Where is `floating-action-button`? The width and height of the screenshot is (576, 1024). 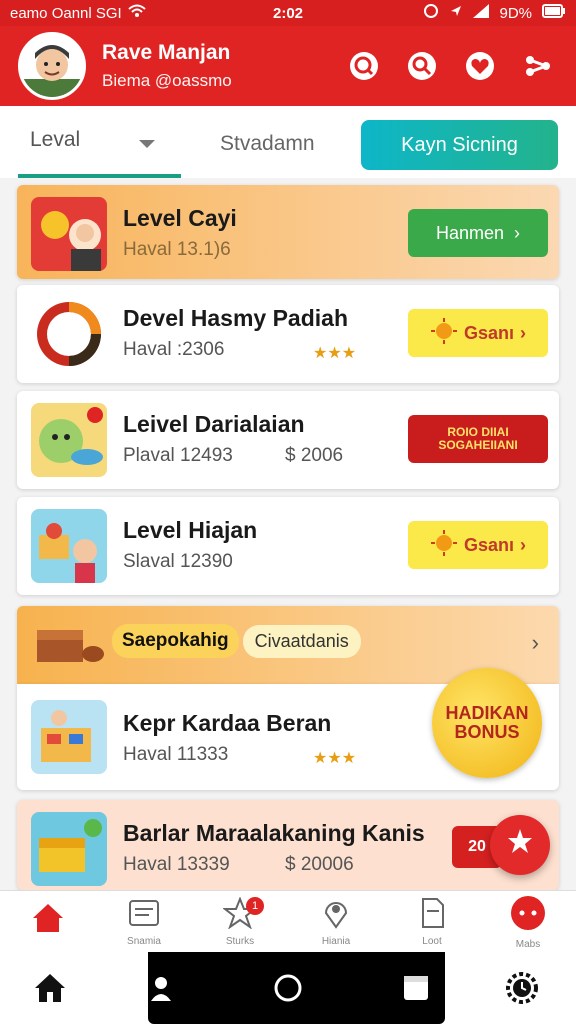 floating-action-button is located at coordinates (520, 845).